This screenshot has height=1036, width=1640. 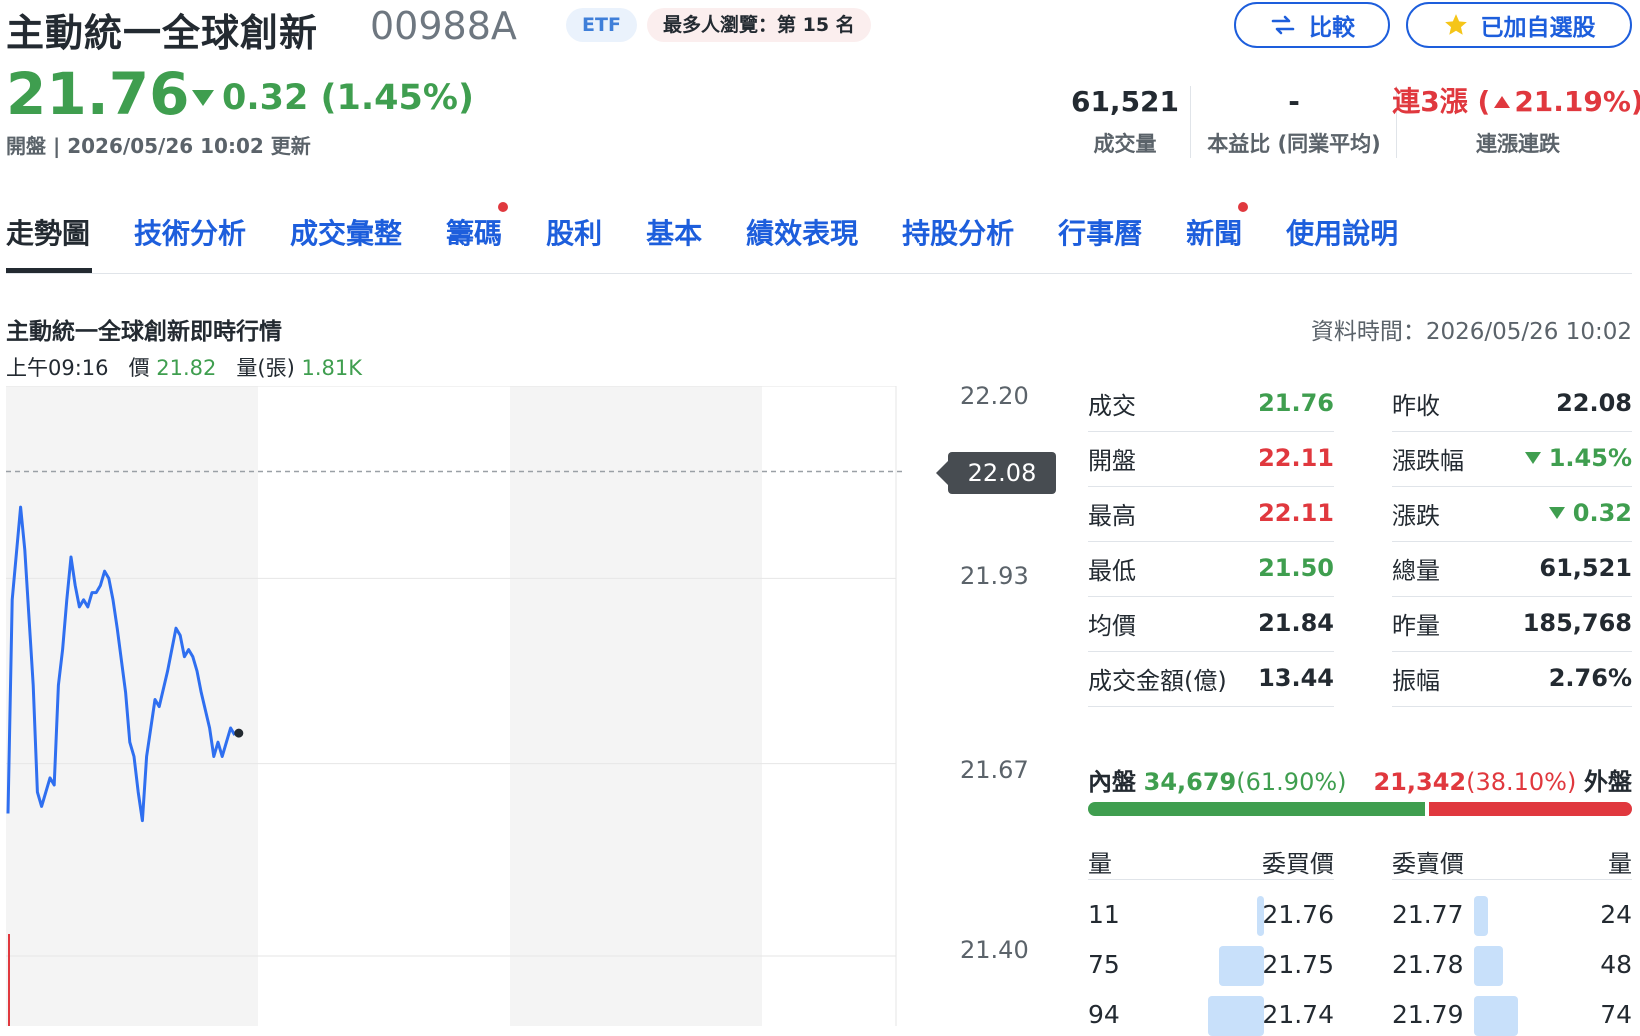 What do you see at coordinates (1416, 625) in the screenshot?
I see `quote-label: 昨量` at bounding box center [1416, 625].